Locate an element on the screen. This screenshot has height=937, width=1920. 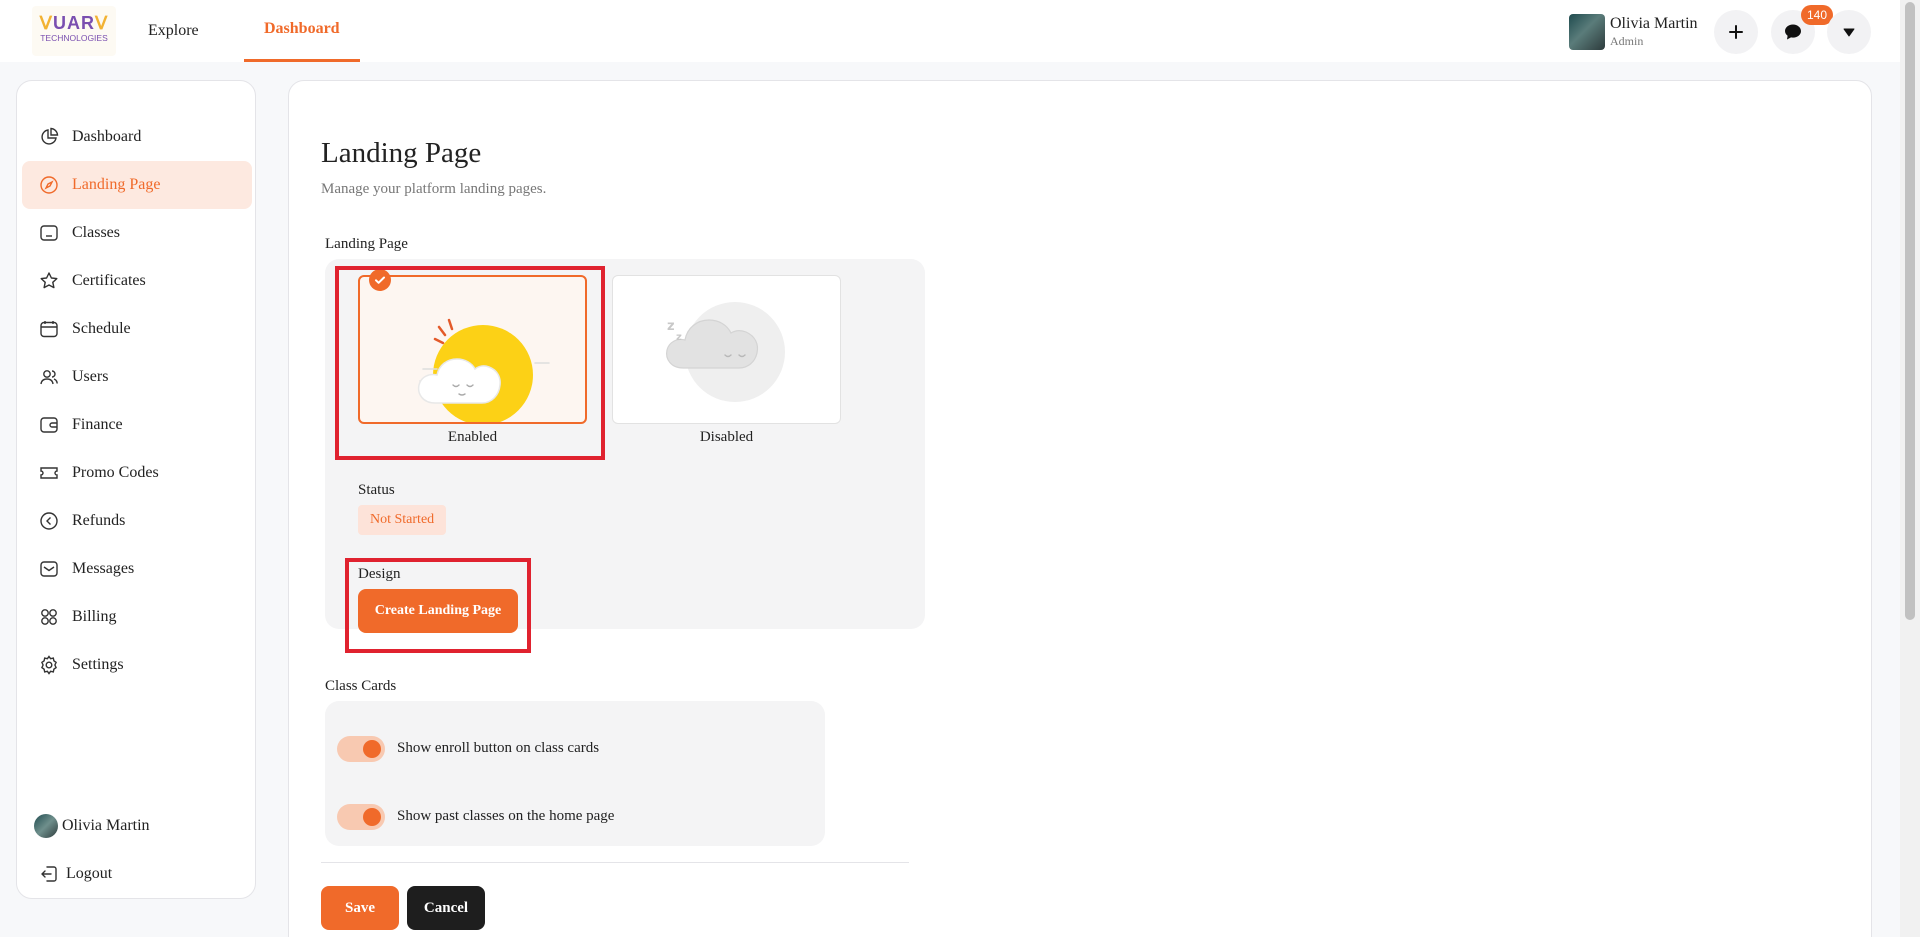
sidebar-item-promo-codes: Promo Codes is located at coordinates (137, 473).